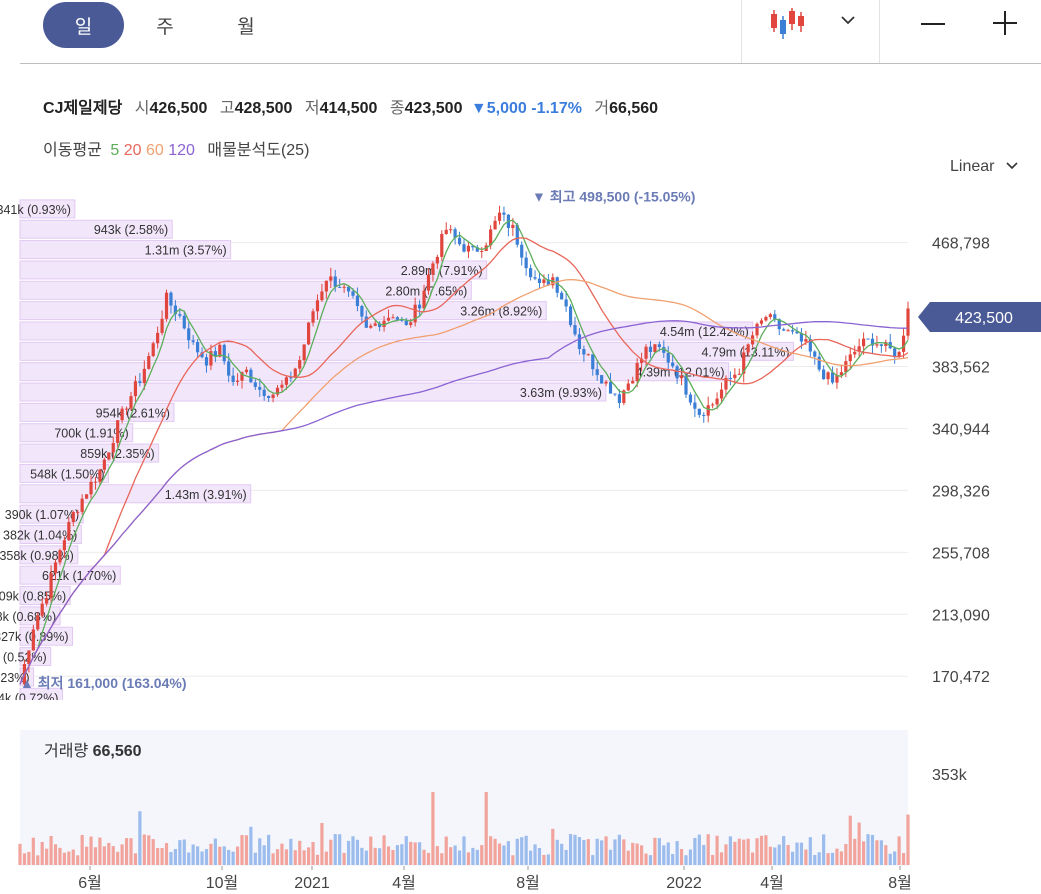 This screenshot has width=1041, height=894. I want to click on candlestick-icon, so click(789, 23).